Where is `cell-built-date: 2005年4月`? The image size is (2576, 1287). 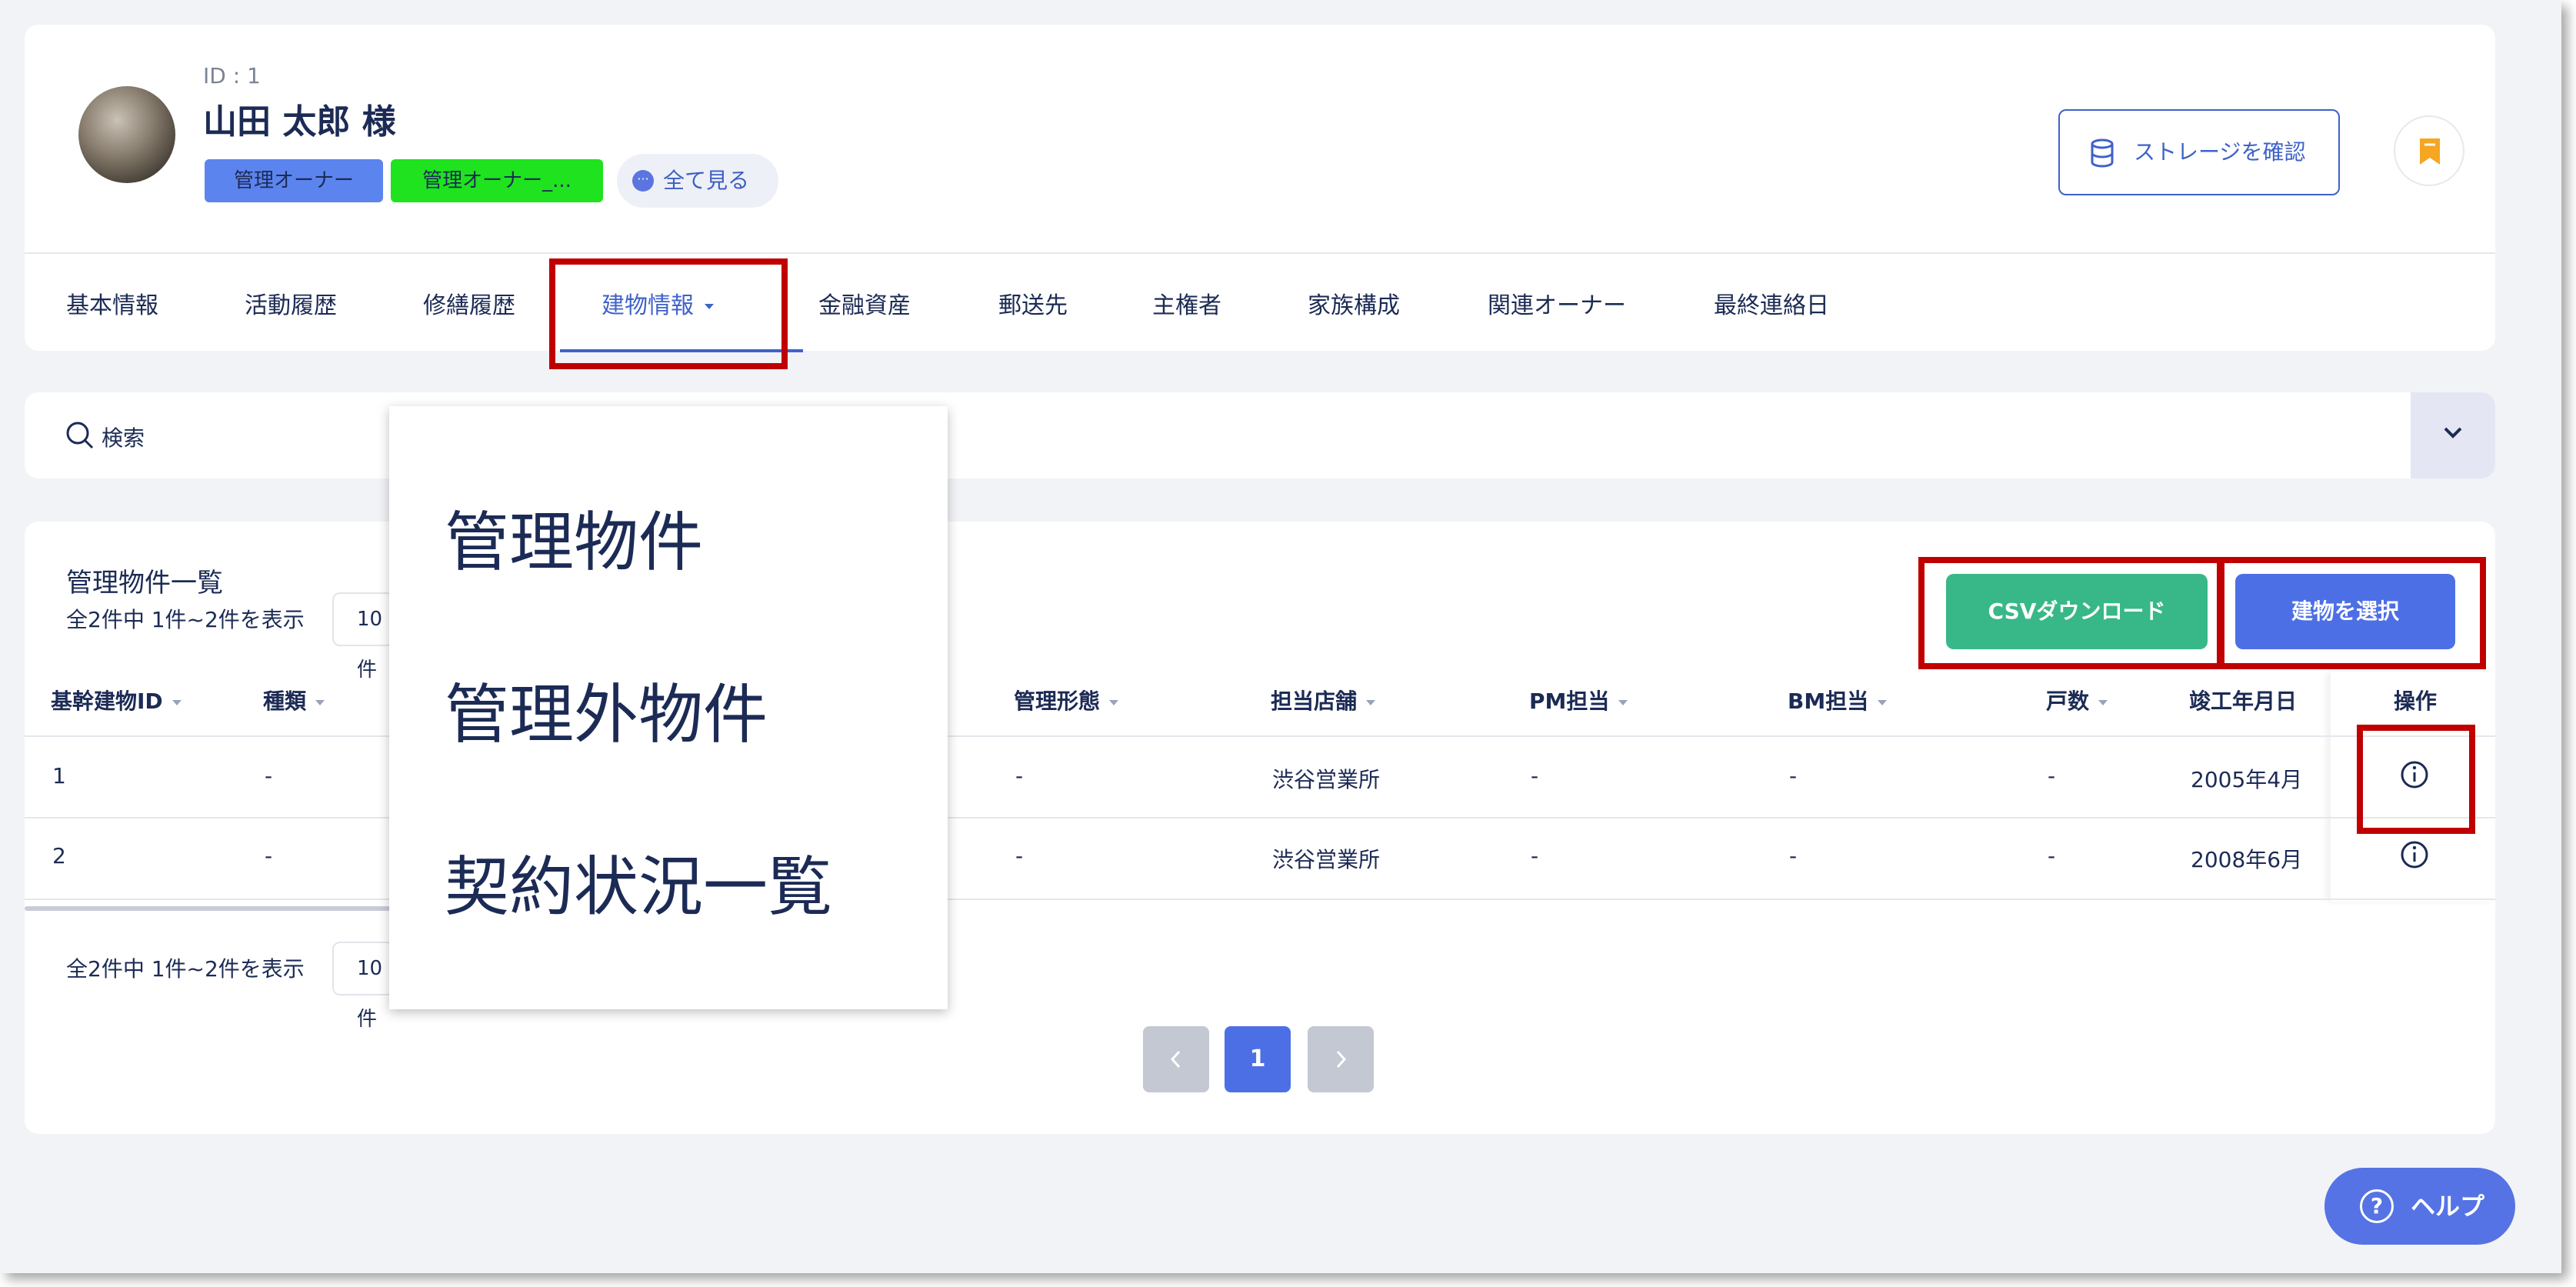 cell-built-date: 2005年4月 is located at coordinates (2247, 779).